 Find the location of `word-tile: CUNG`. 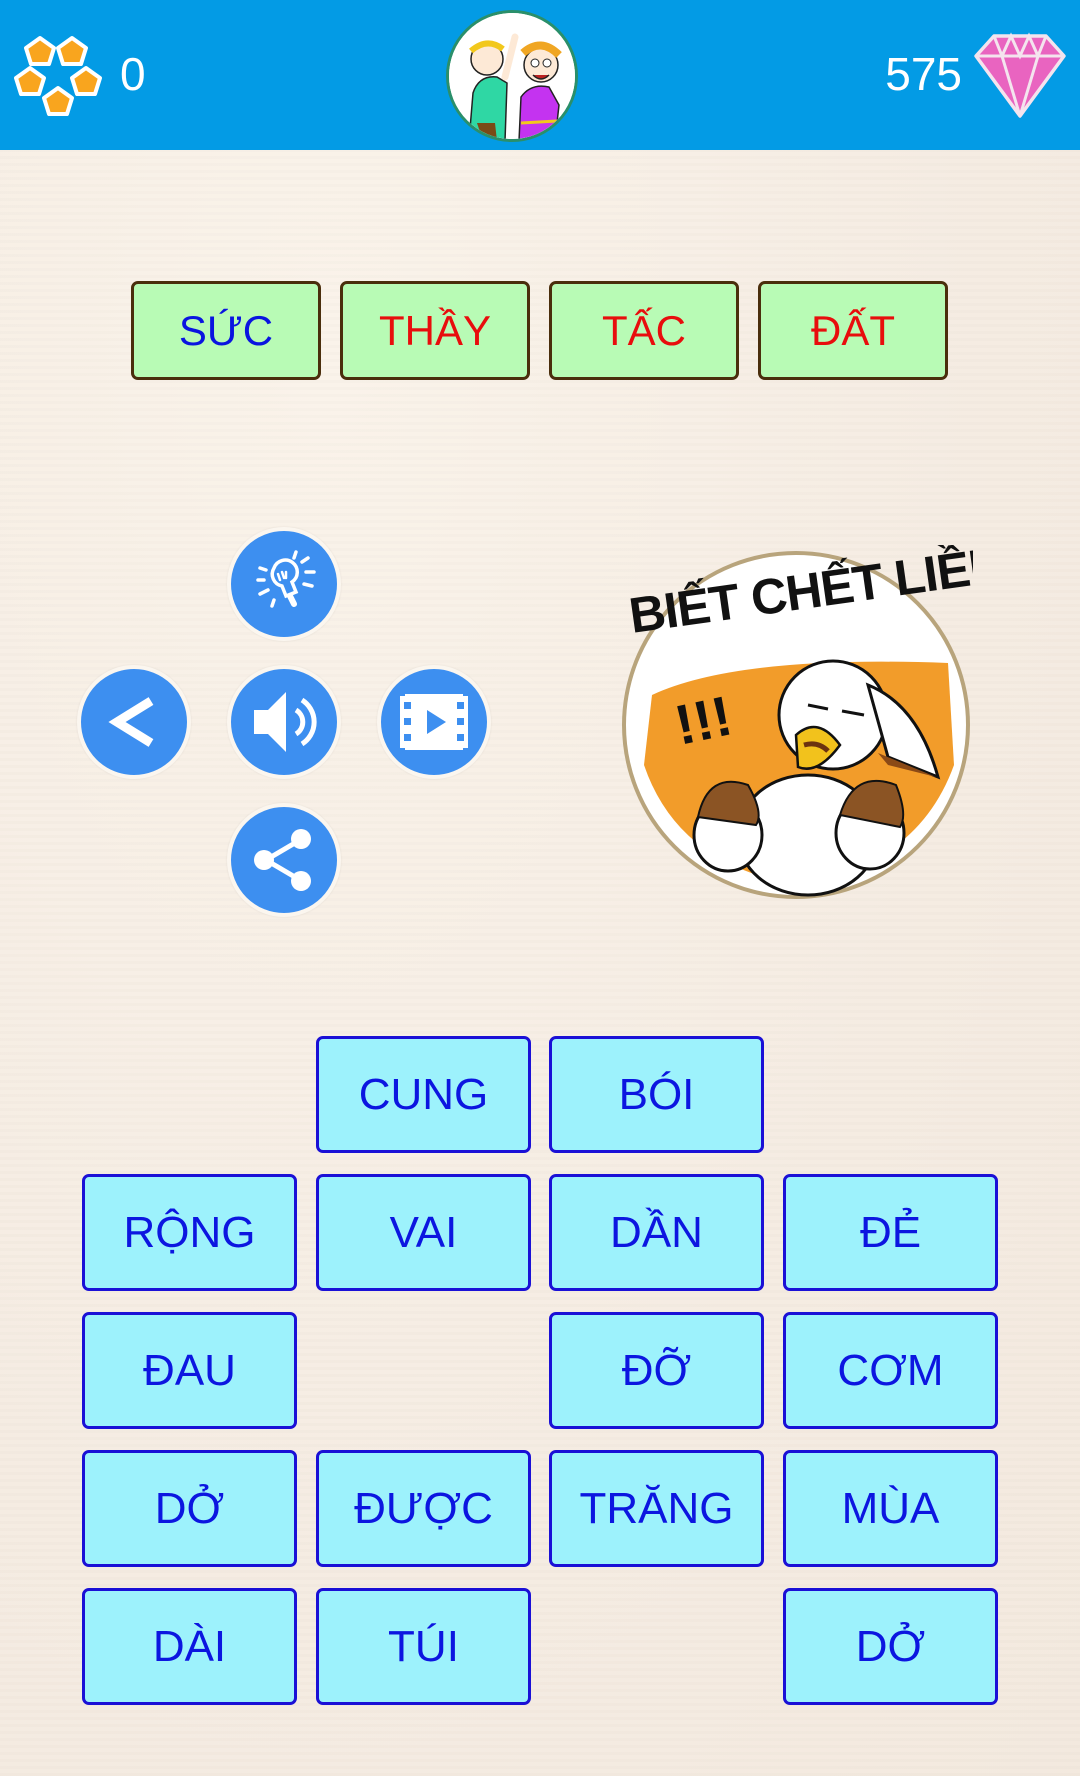

word-tile: CUNG is located at coordinates (423, 1094).